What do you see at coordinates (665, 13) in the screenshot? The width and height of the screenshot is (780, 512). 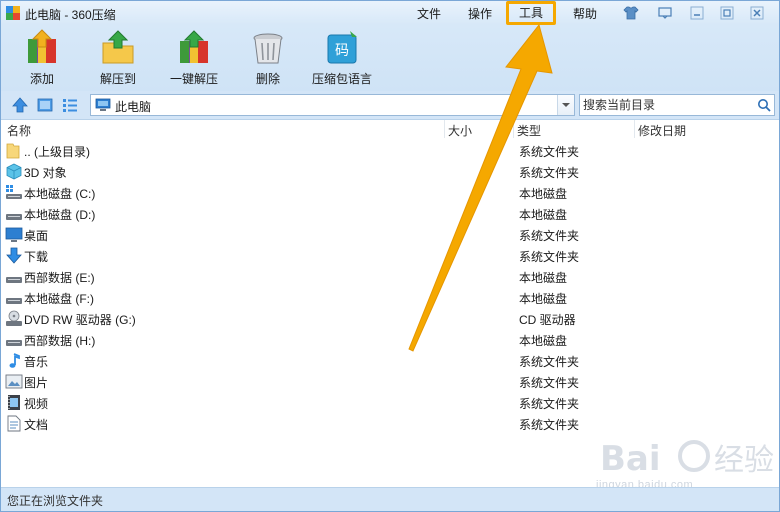 I see `feedback-icon` at bounding box center [665, 13].